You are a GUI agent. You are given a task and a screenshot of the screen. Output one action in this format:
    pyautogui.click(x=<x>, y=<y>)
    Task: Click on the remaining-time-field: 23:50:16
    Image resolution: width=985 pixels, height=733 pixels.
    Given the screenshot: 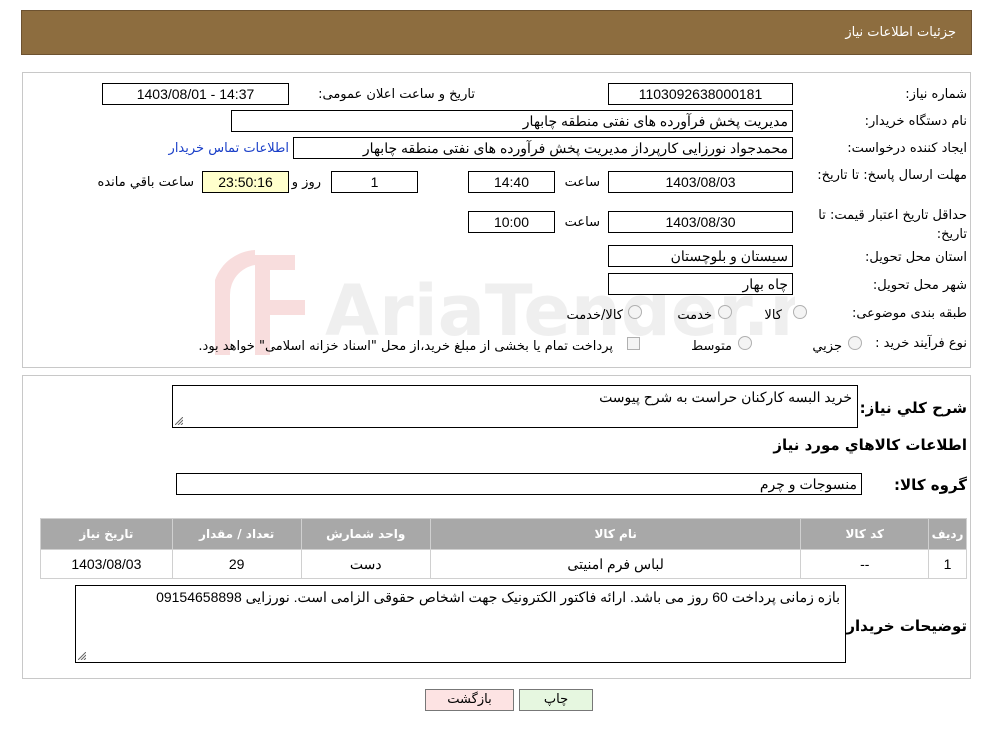 What is the action you would take?
    pyautogui.click(x=245, y=182)
    